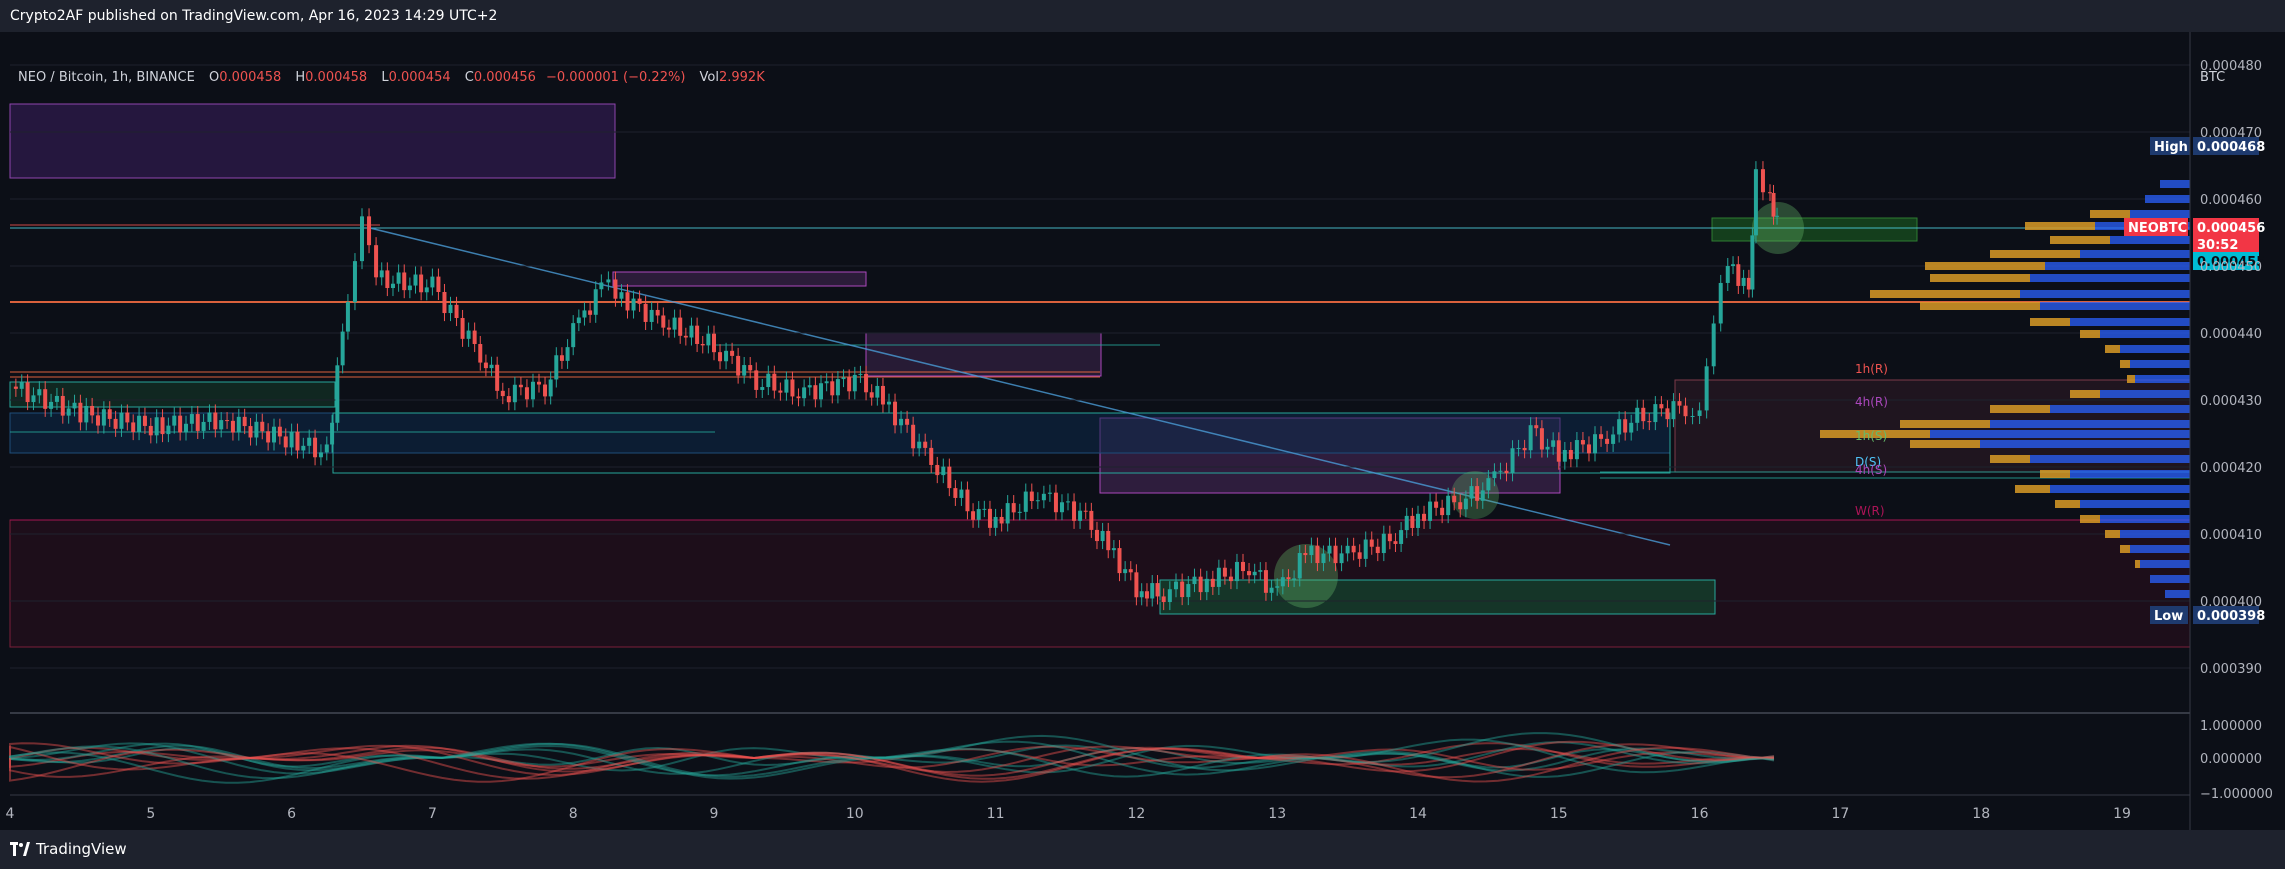 This screenshot has width=2285, height=869. Describe the element at coordinates (2168, 616) in the screenshot. I see `low-tag: Low` at that location.